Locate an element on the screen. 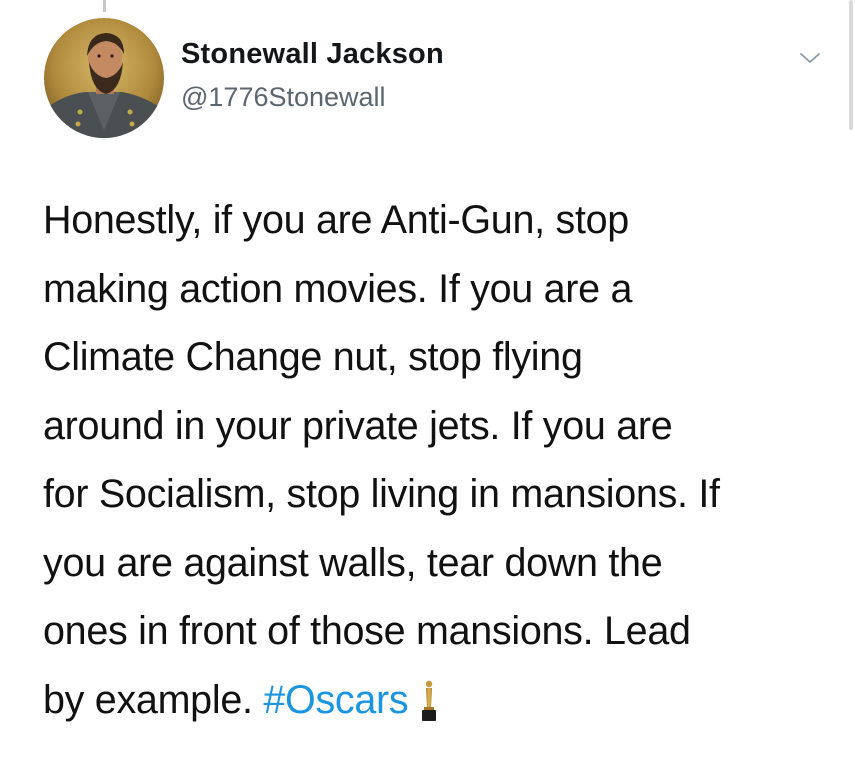 The height and width of the screenshot is (769, 855). top-edge-artifact is located at coordinates (104, 6).